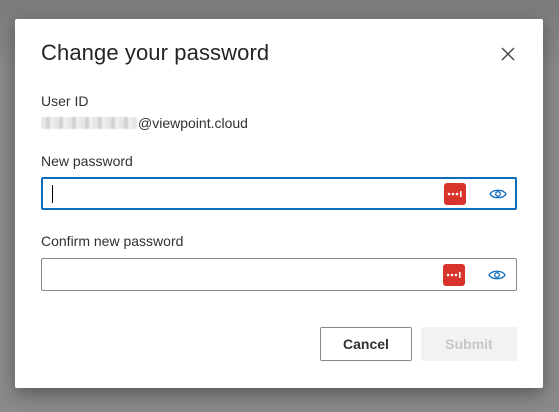 This screenshot has height=412, width=559. I want to click on new-password-field, so click(279, 193).